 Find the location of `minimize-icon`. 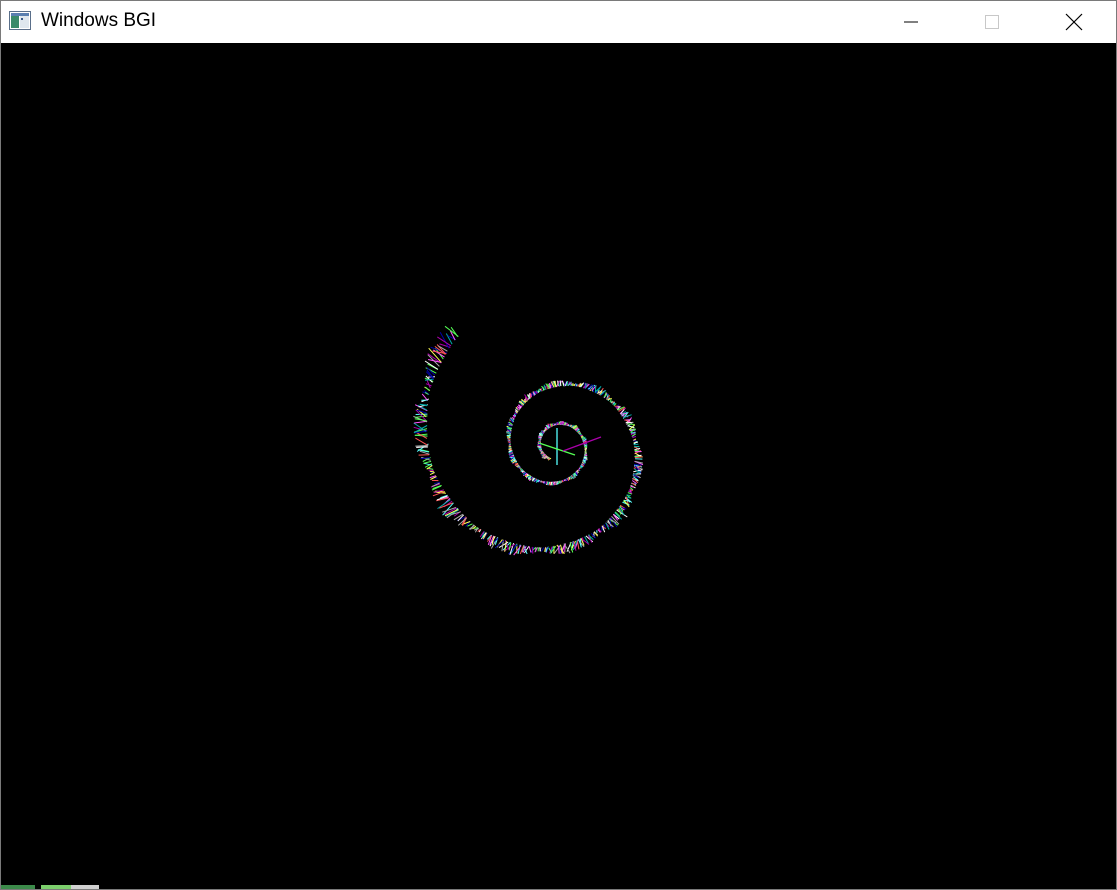

minimize-icon is located at coordinates (911, 22).